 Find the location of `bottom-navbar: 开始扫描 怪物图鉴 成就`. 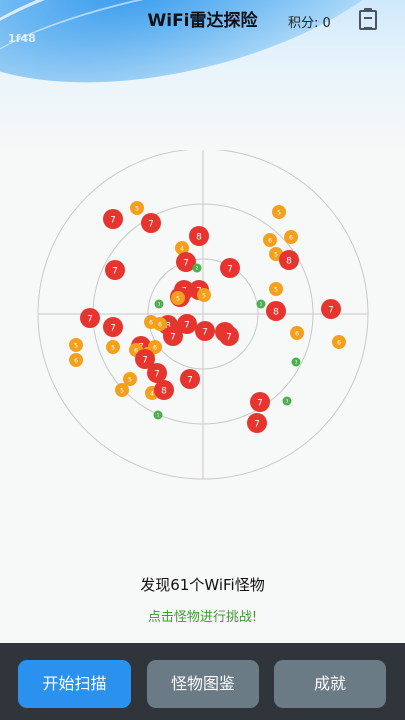

bottom-navbar: 开始扫描 怪物图鉴 成就 is located at coordinates (202, 681).